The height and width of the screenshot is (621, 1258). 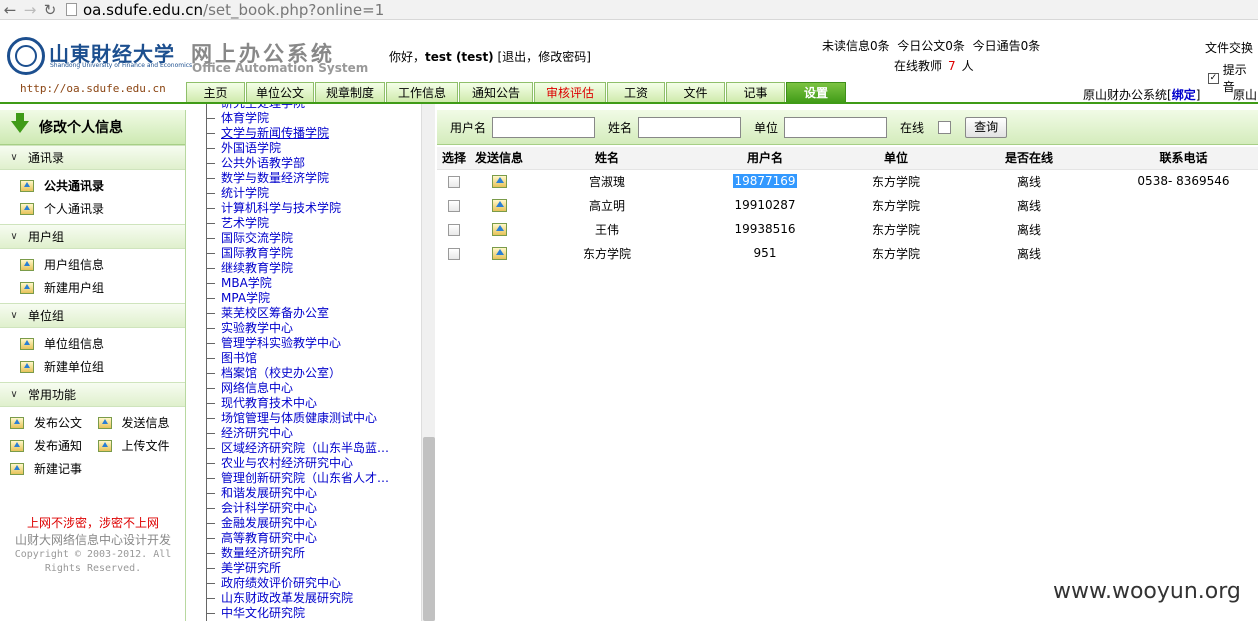 I want to click on tab-notes: 记事, so click(x=755, y=92).